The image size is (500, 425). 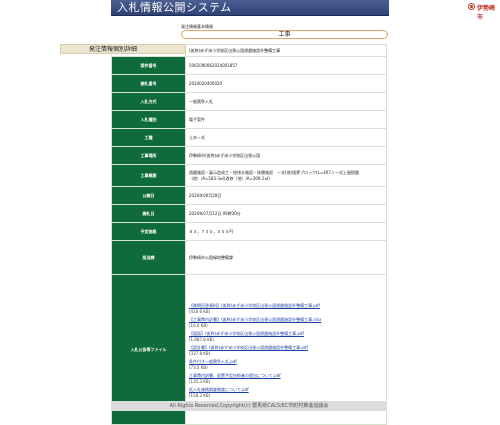 What do you see at coordinates (286, 137) in the screenshot?
I see `row-value: 土木一式` at bounding box center [286, 137].